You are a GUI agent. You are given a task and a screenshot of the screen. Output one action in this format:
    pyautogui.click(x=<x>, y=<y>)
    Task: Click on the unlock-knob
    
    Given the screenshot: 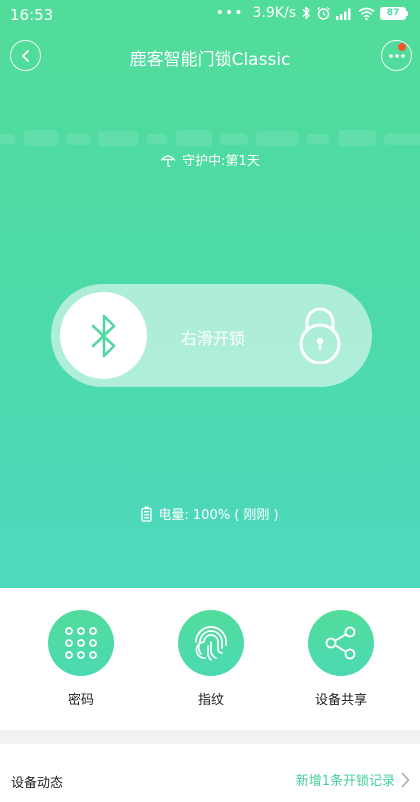 What is the action you would take?
    pyautogui.click(x=103, y=335)
    